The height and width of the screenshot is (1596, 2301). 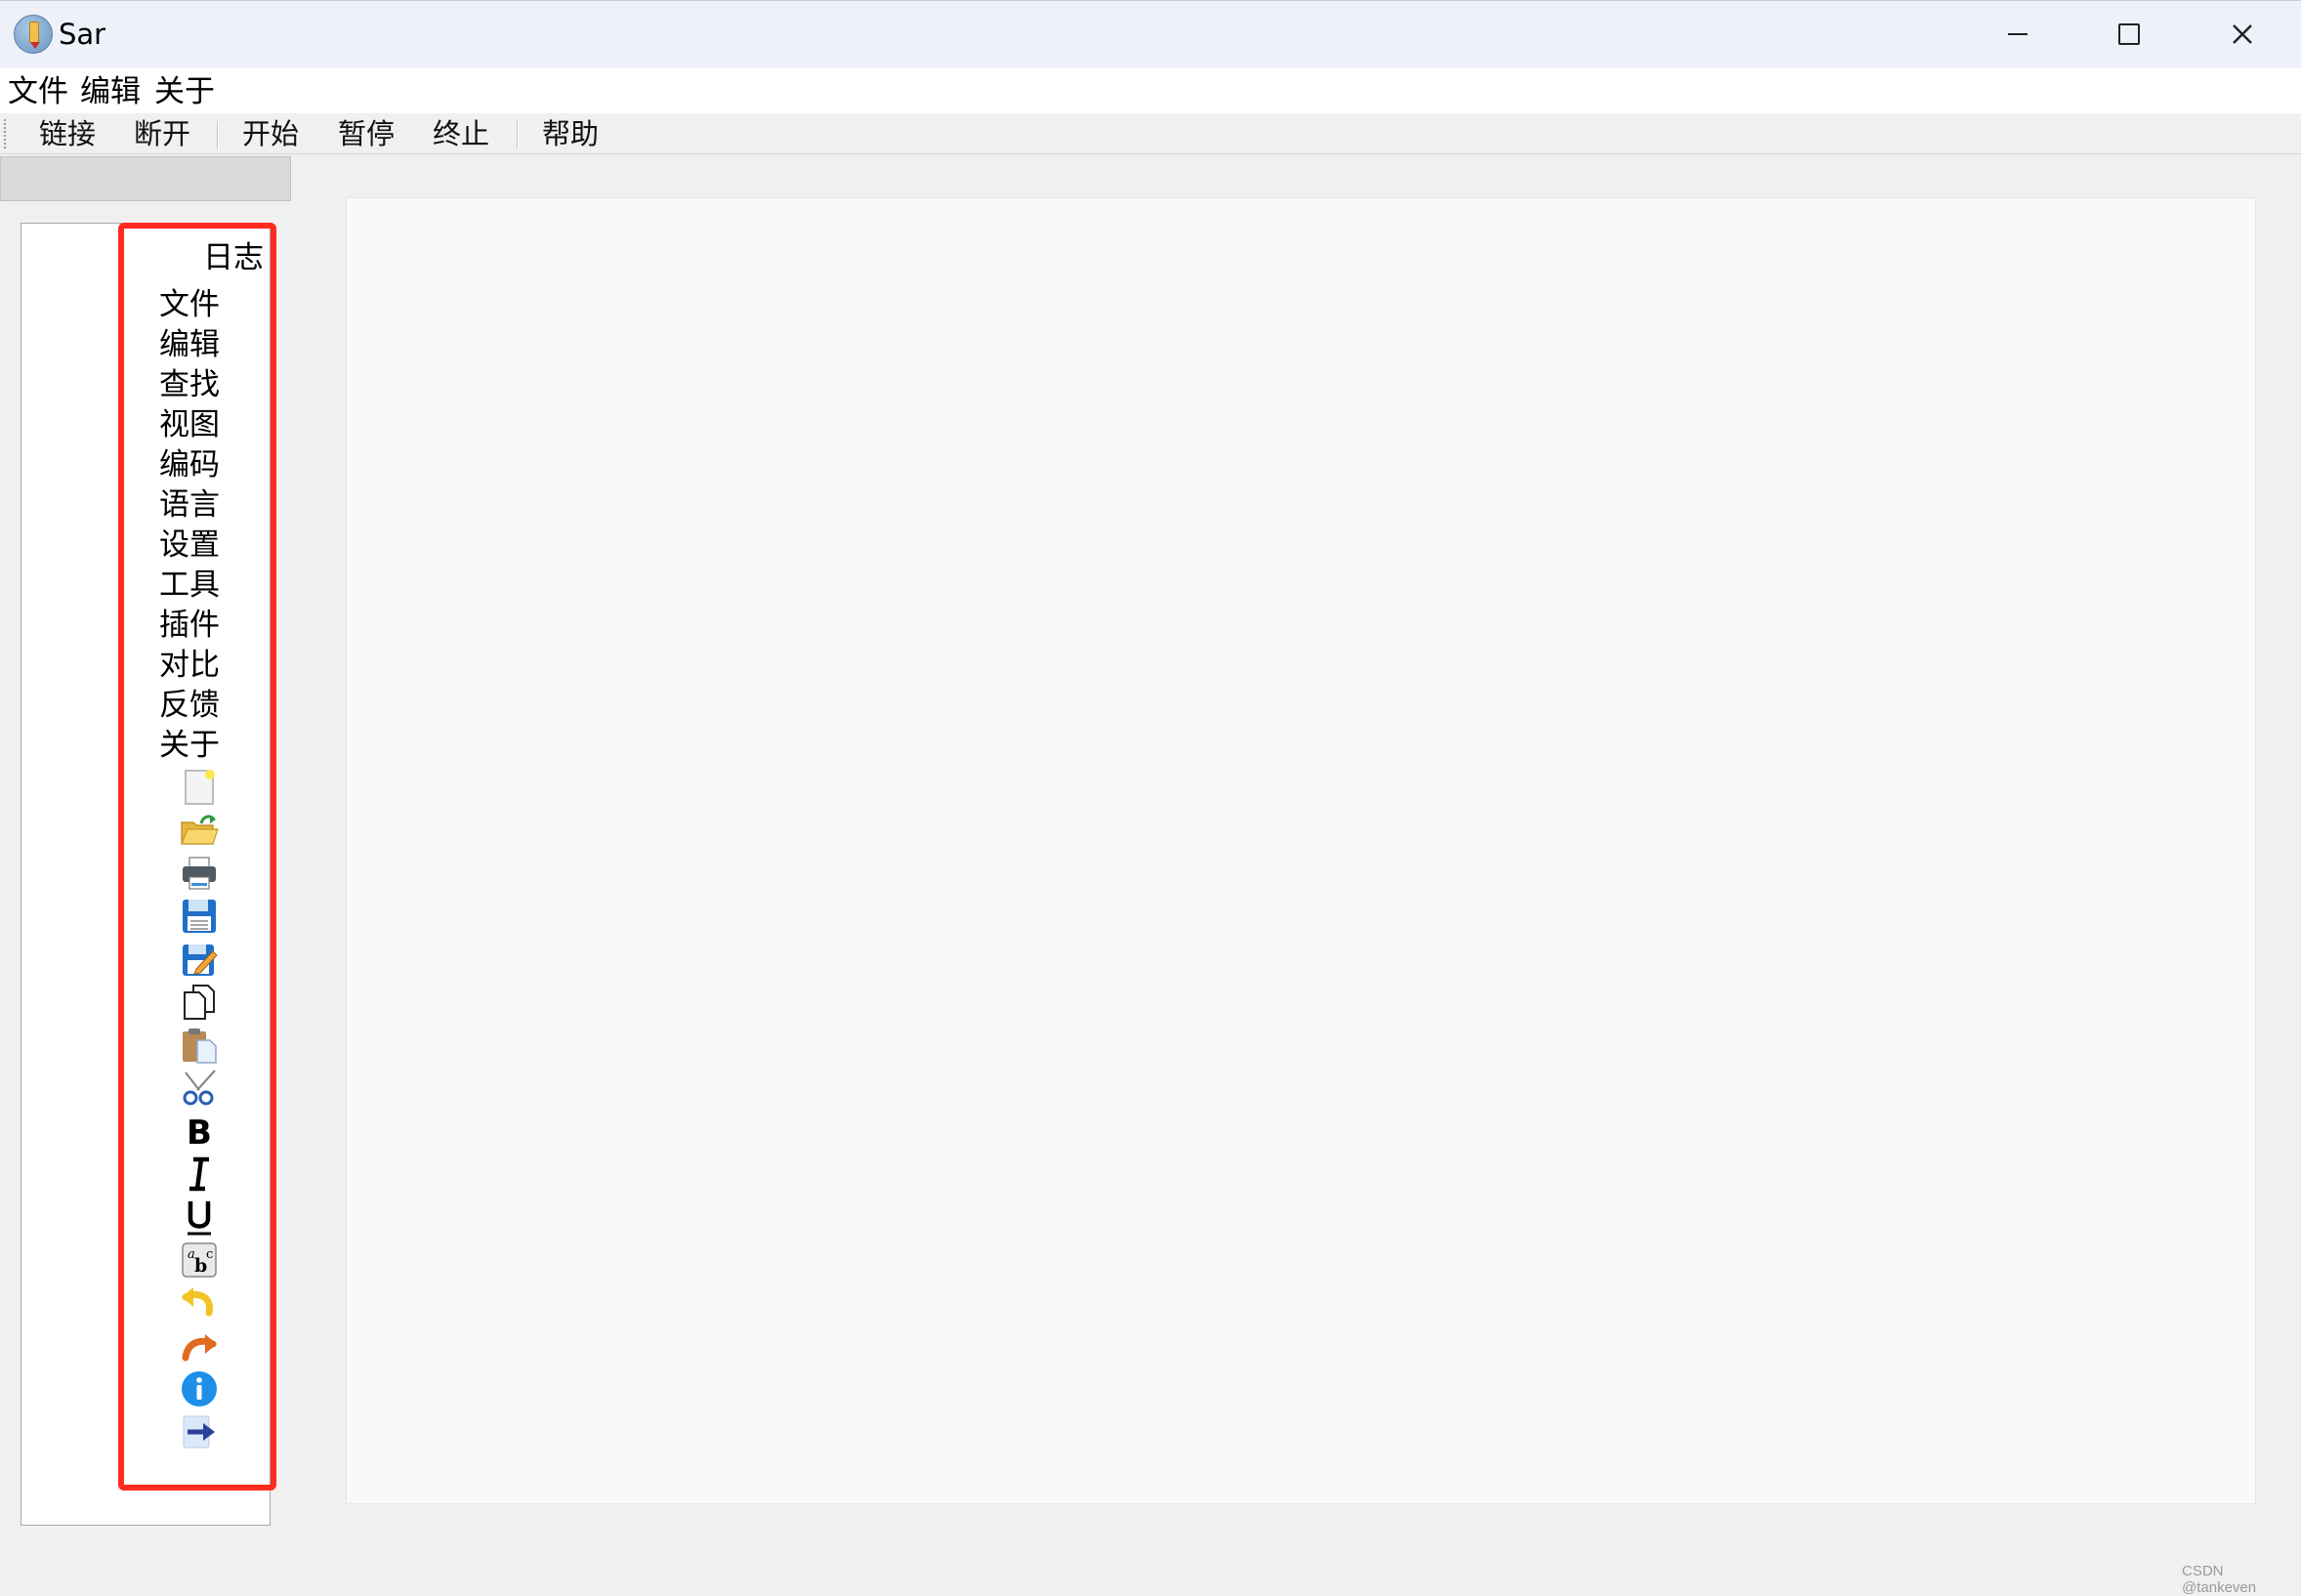 I want to click on minimize-icon, so click(x=2018, y=34).